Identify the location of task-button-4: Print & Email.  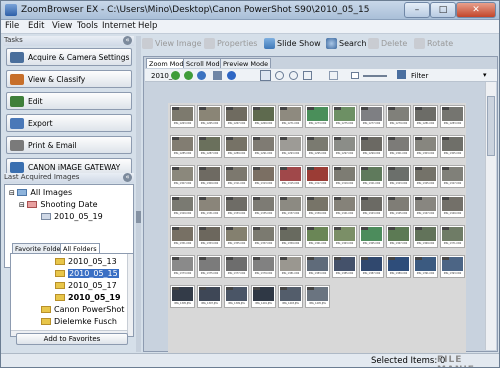
(69, 145).